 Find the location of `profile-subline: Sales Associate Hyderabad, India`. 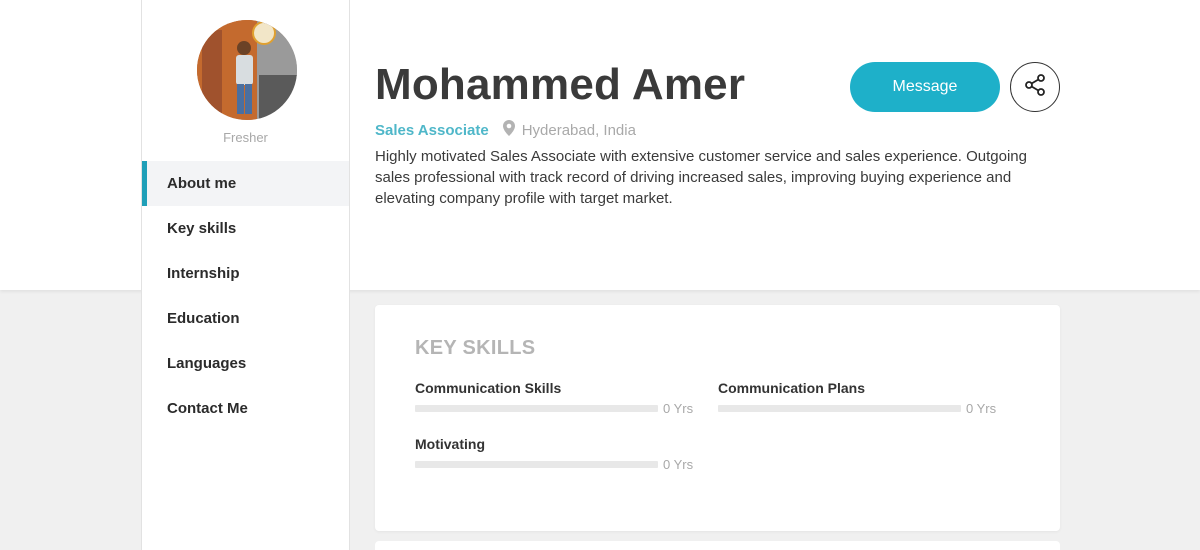

profile-subline: Sales Associate Hyderabad, India is located at coordinates (505, 130).